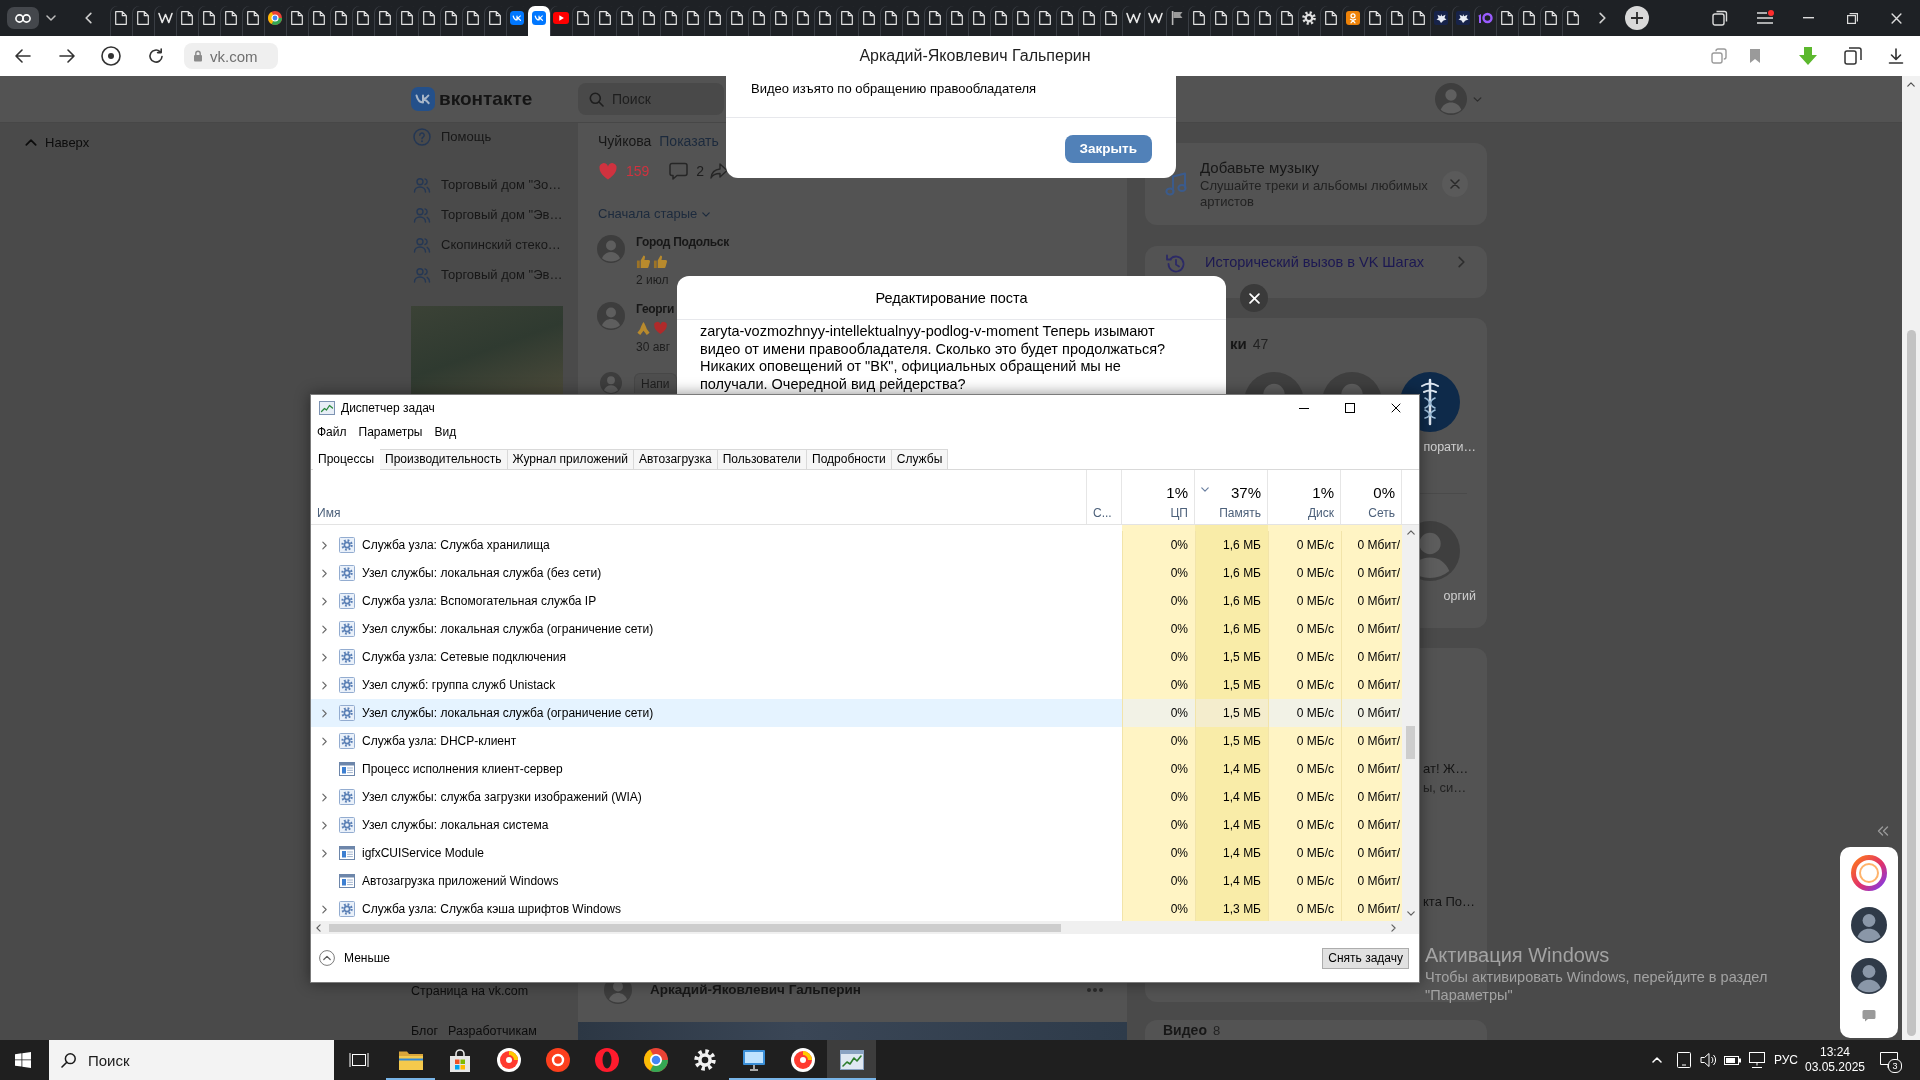 The image size is (1920, 1080). Describe the element at coordinates (51, 18) in the screenshot. I see `chevron-down-icon` at that location.